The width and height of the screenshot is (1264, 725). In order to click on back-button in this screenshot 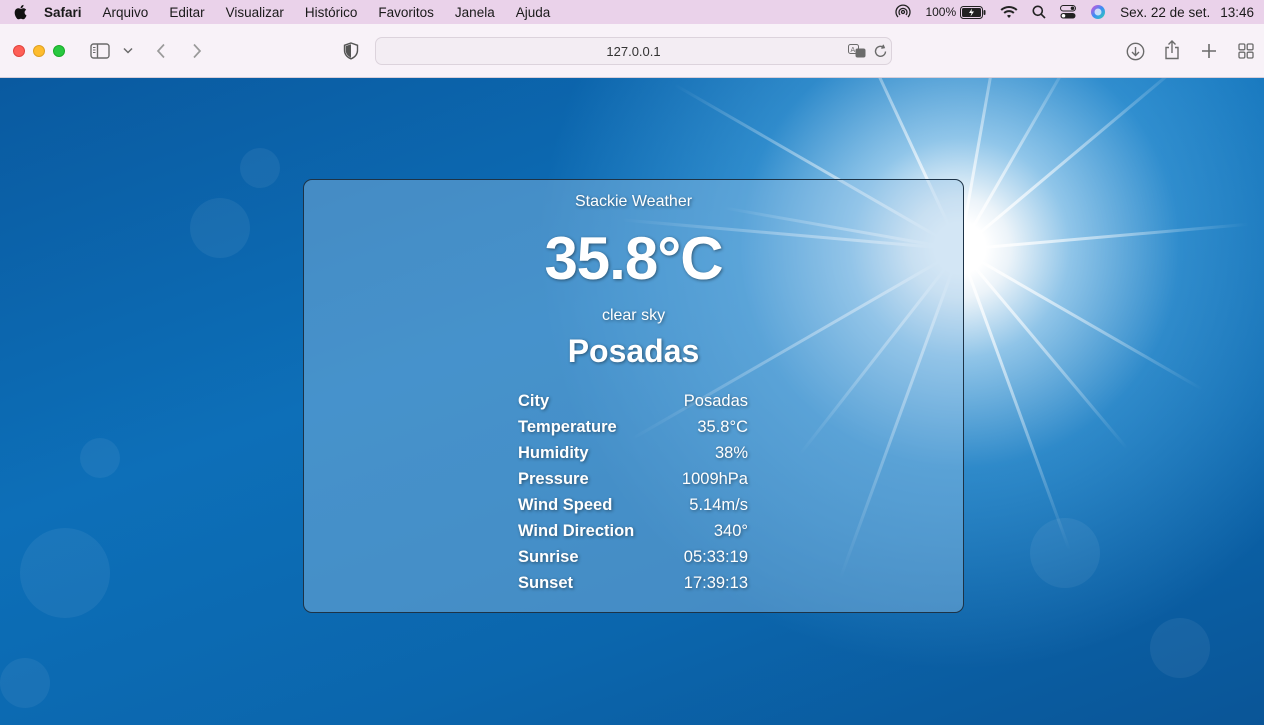, I will do `click(161, 51)`.